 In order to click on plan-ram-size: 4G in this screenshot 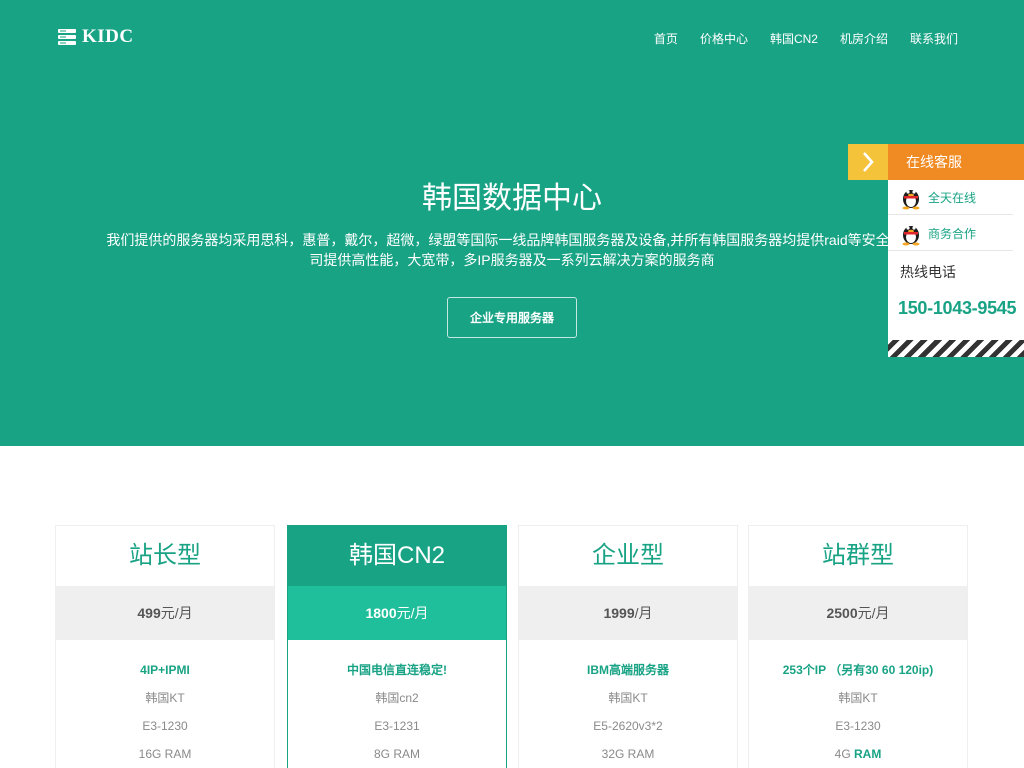, I will do `click(844, 754)`.